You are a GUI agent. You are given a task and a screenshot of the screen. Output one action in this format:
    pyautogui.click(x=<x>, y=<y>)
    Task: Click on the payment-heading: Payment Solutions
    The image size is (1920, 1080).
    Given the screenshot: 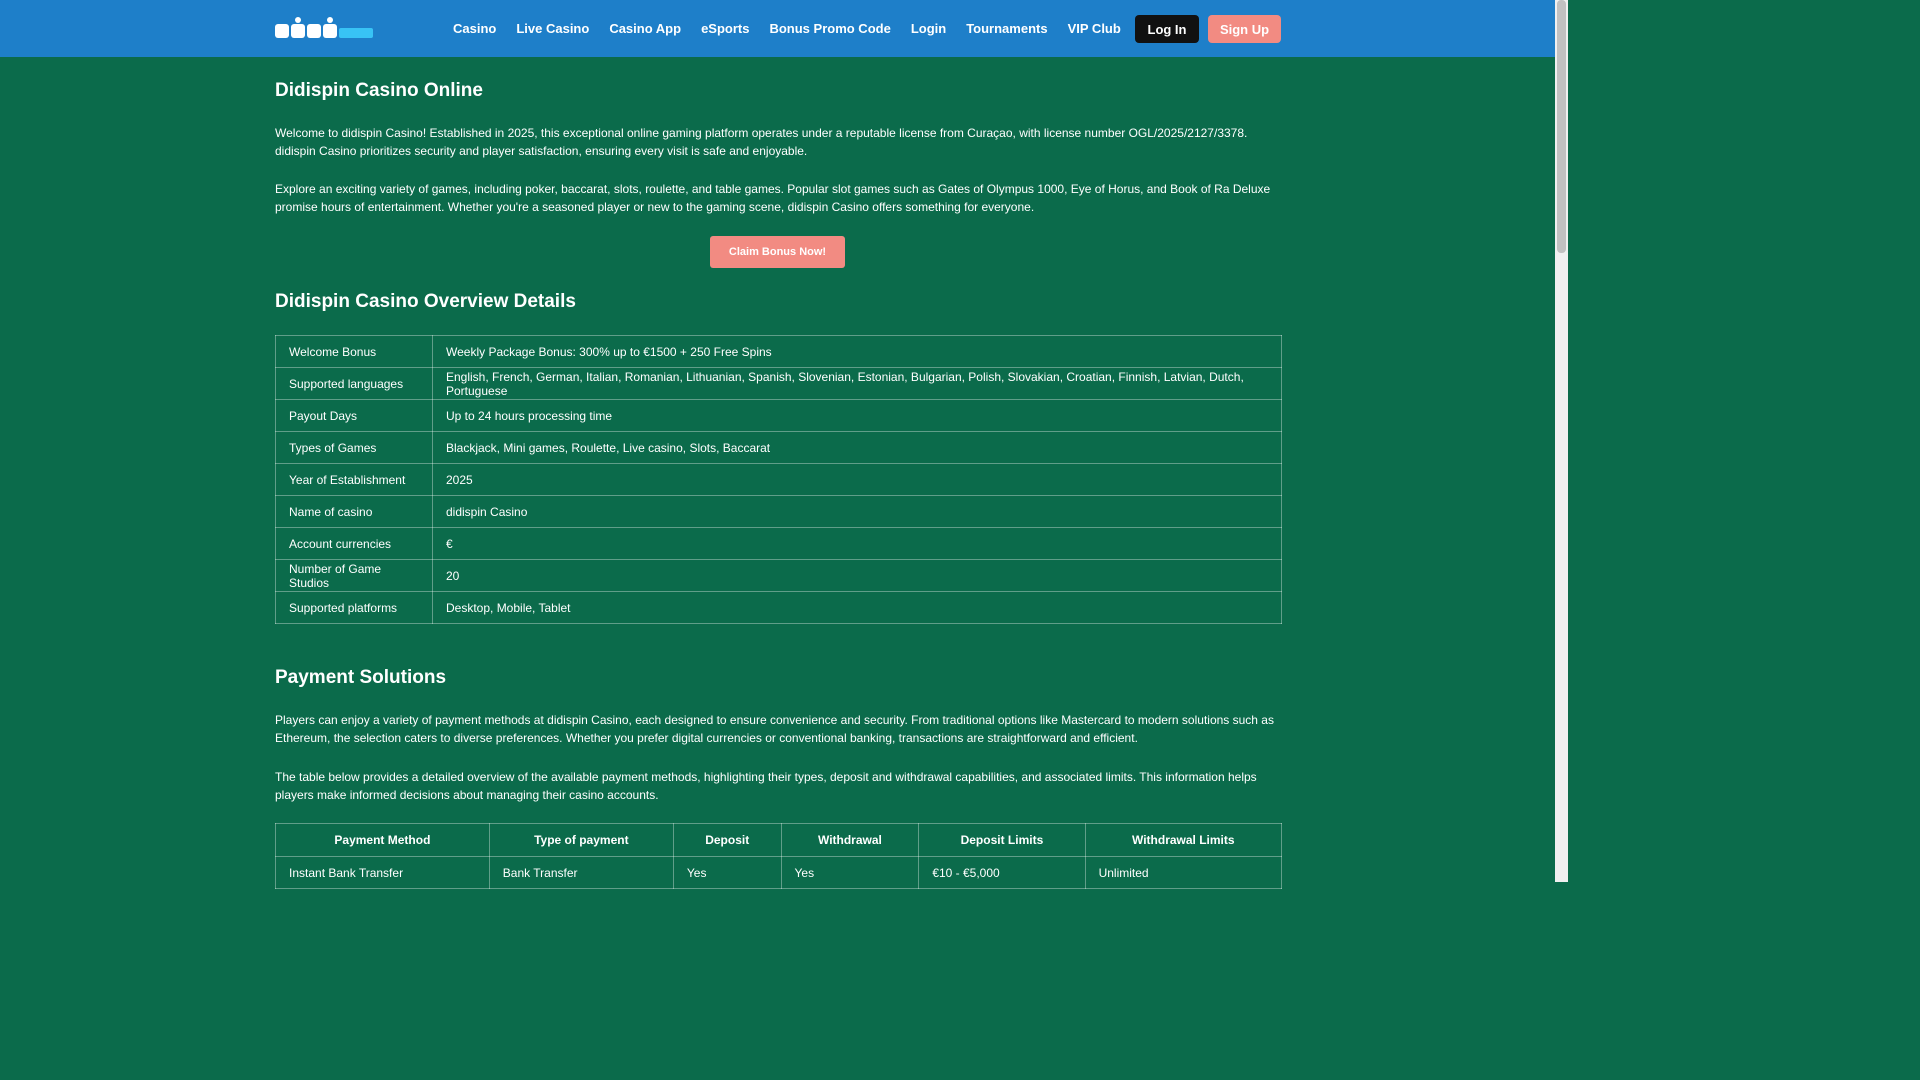 What is the action you would take?
    pyautogui.click(x=361, y=677)
    